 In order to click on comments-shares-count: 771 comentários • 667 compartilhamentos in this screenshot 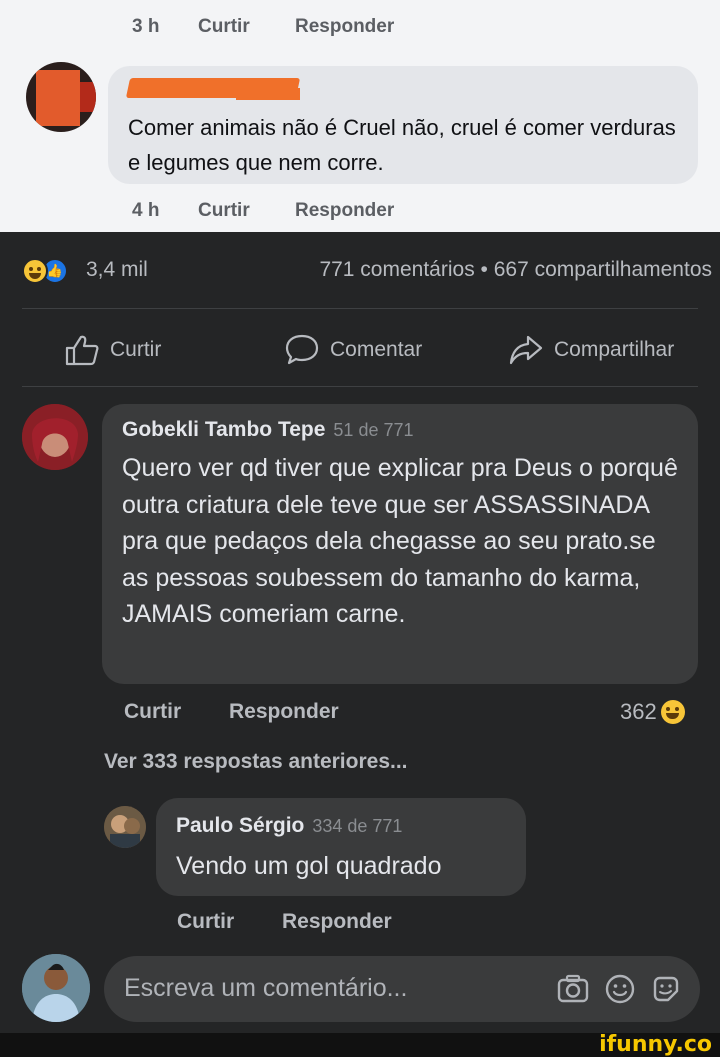, I will do `click(515, 270)`.